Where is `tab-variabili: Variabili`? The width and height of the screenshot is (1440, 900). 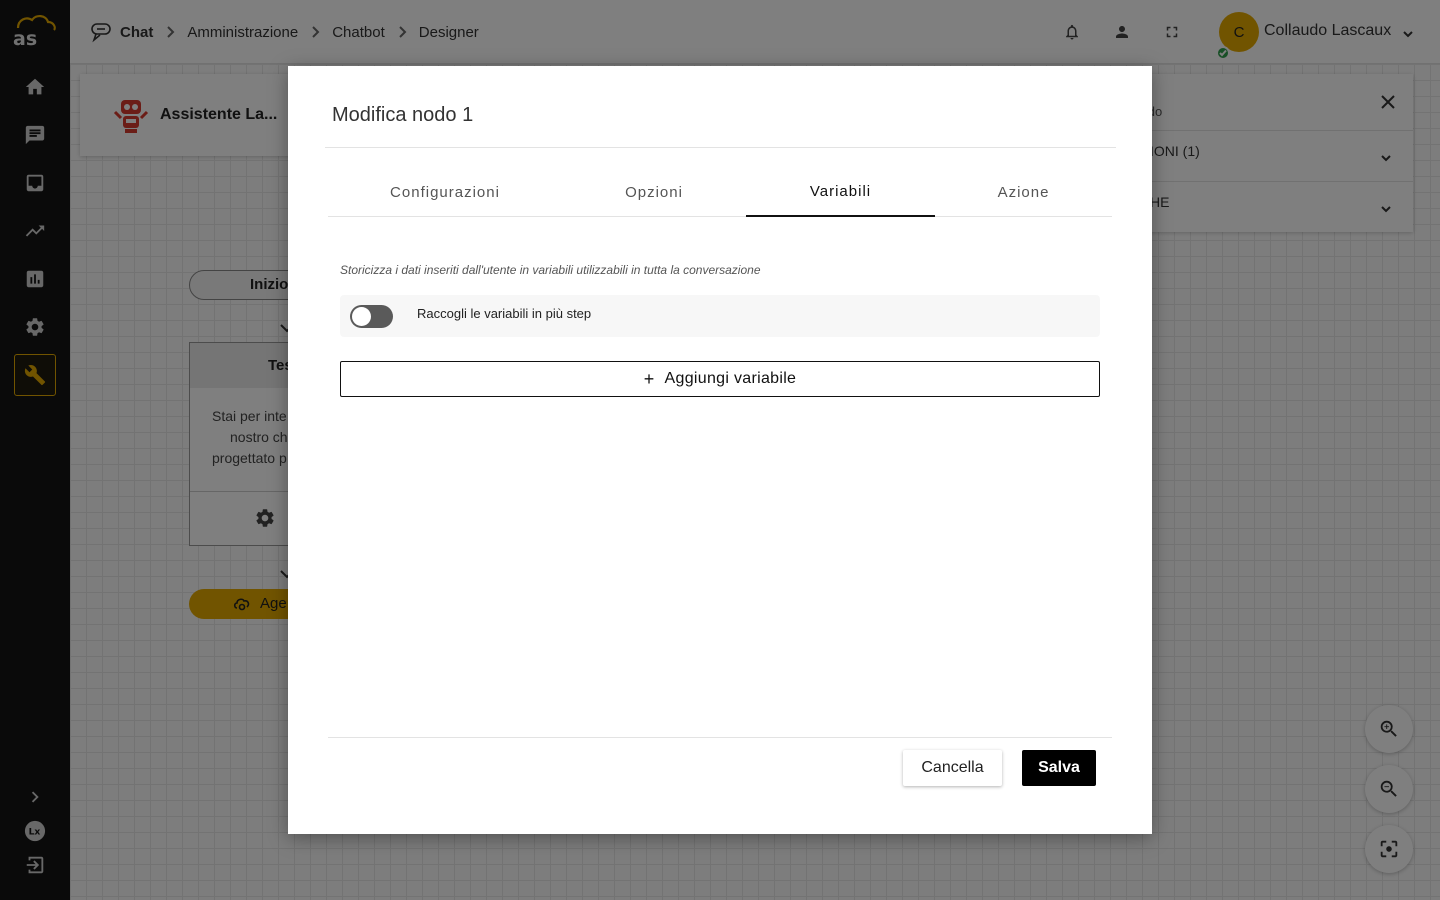 tab-variabili: Variabili is located at coordinates (840, 192).